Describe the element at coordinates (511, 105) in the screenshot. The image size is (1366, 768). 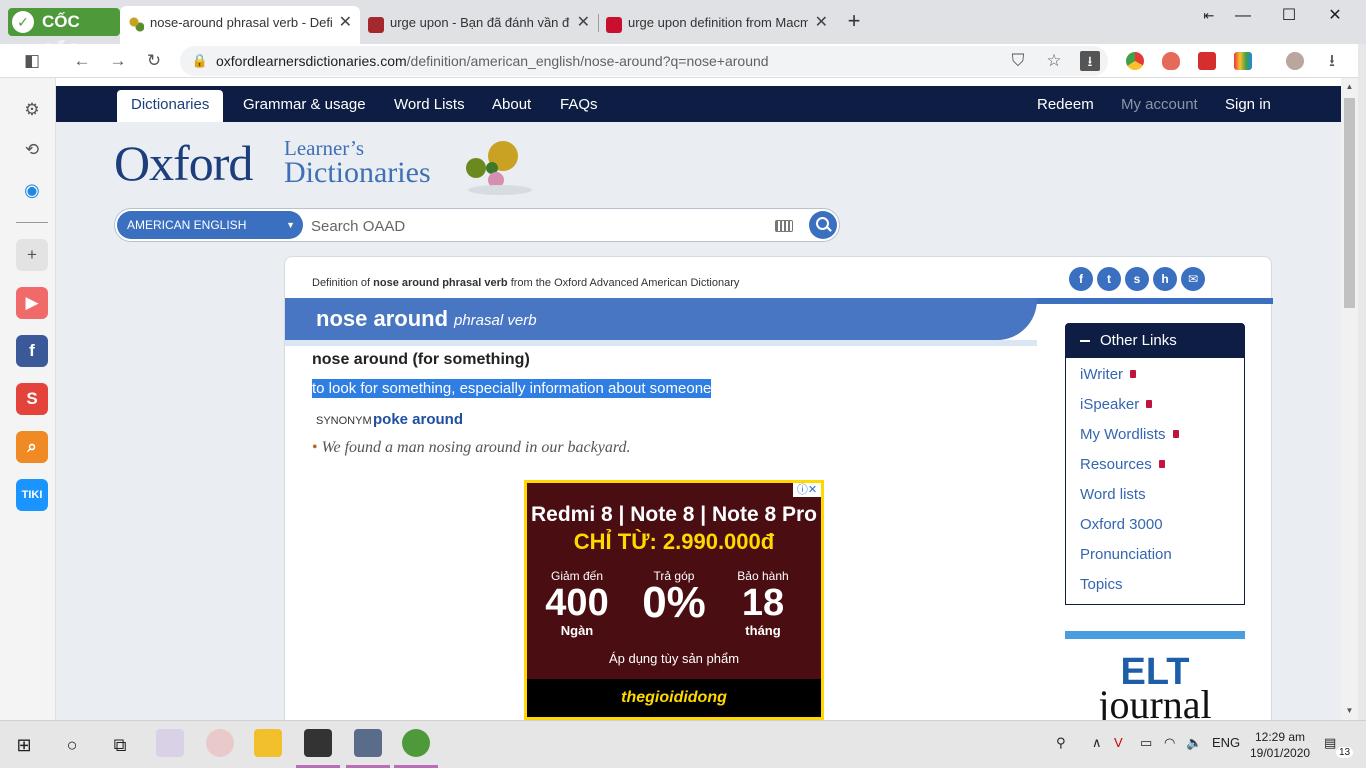
I see `nav-about: About` at that location.